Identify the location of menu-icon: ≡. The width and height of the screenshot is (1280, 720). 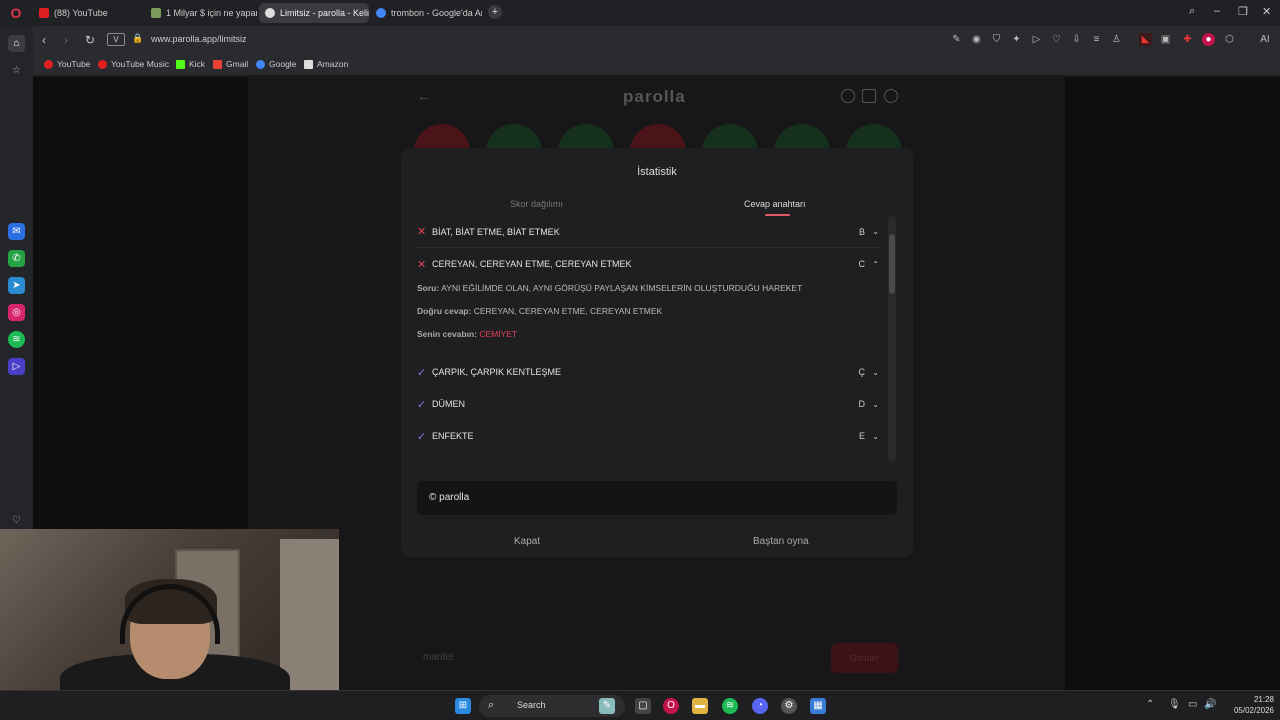
(1096, 39).